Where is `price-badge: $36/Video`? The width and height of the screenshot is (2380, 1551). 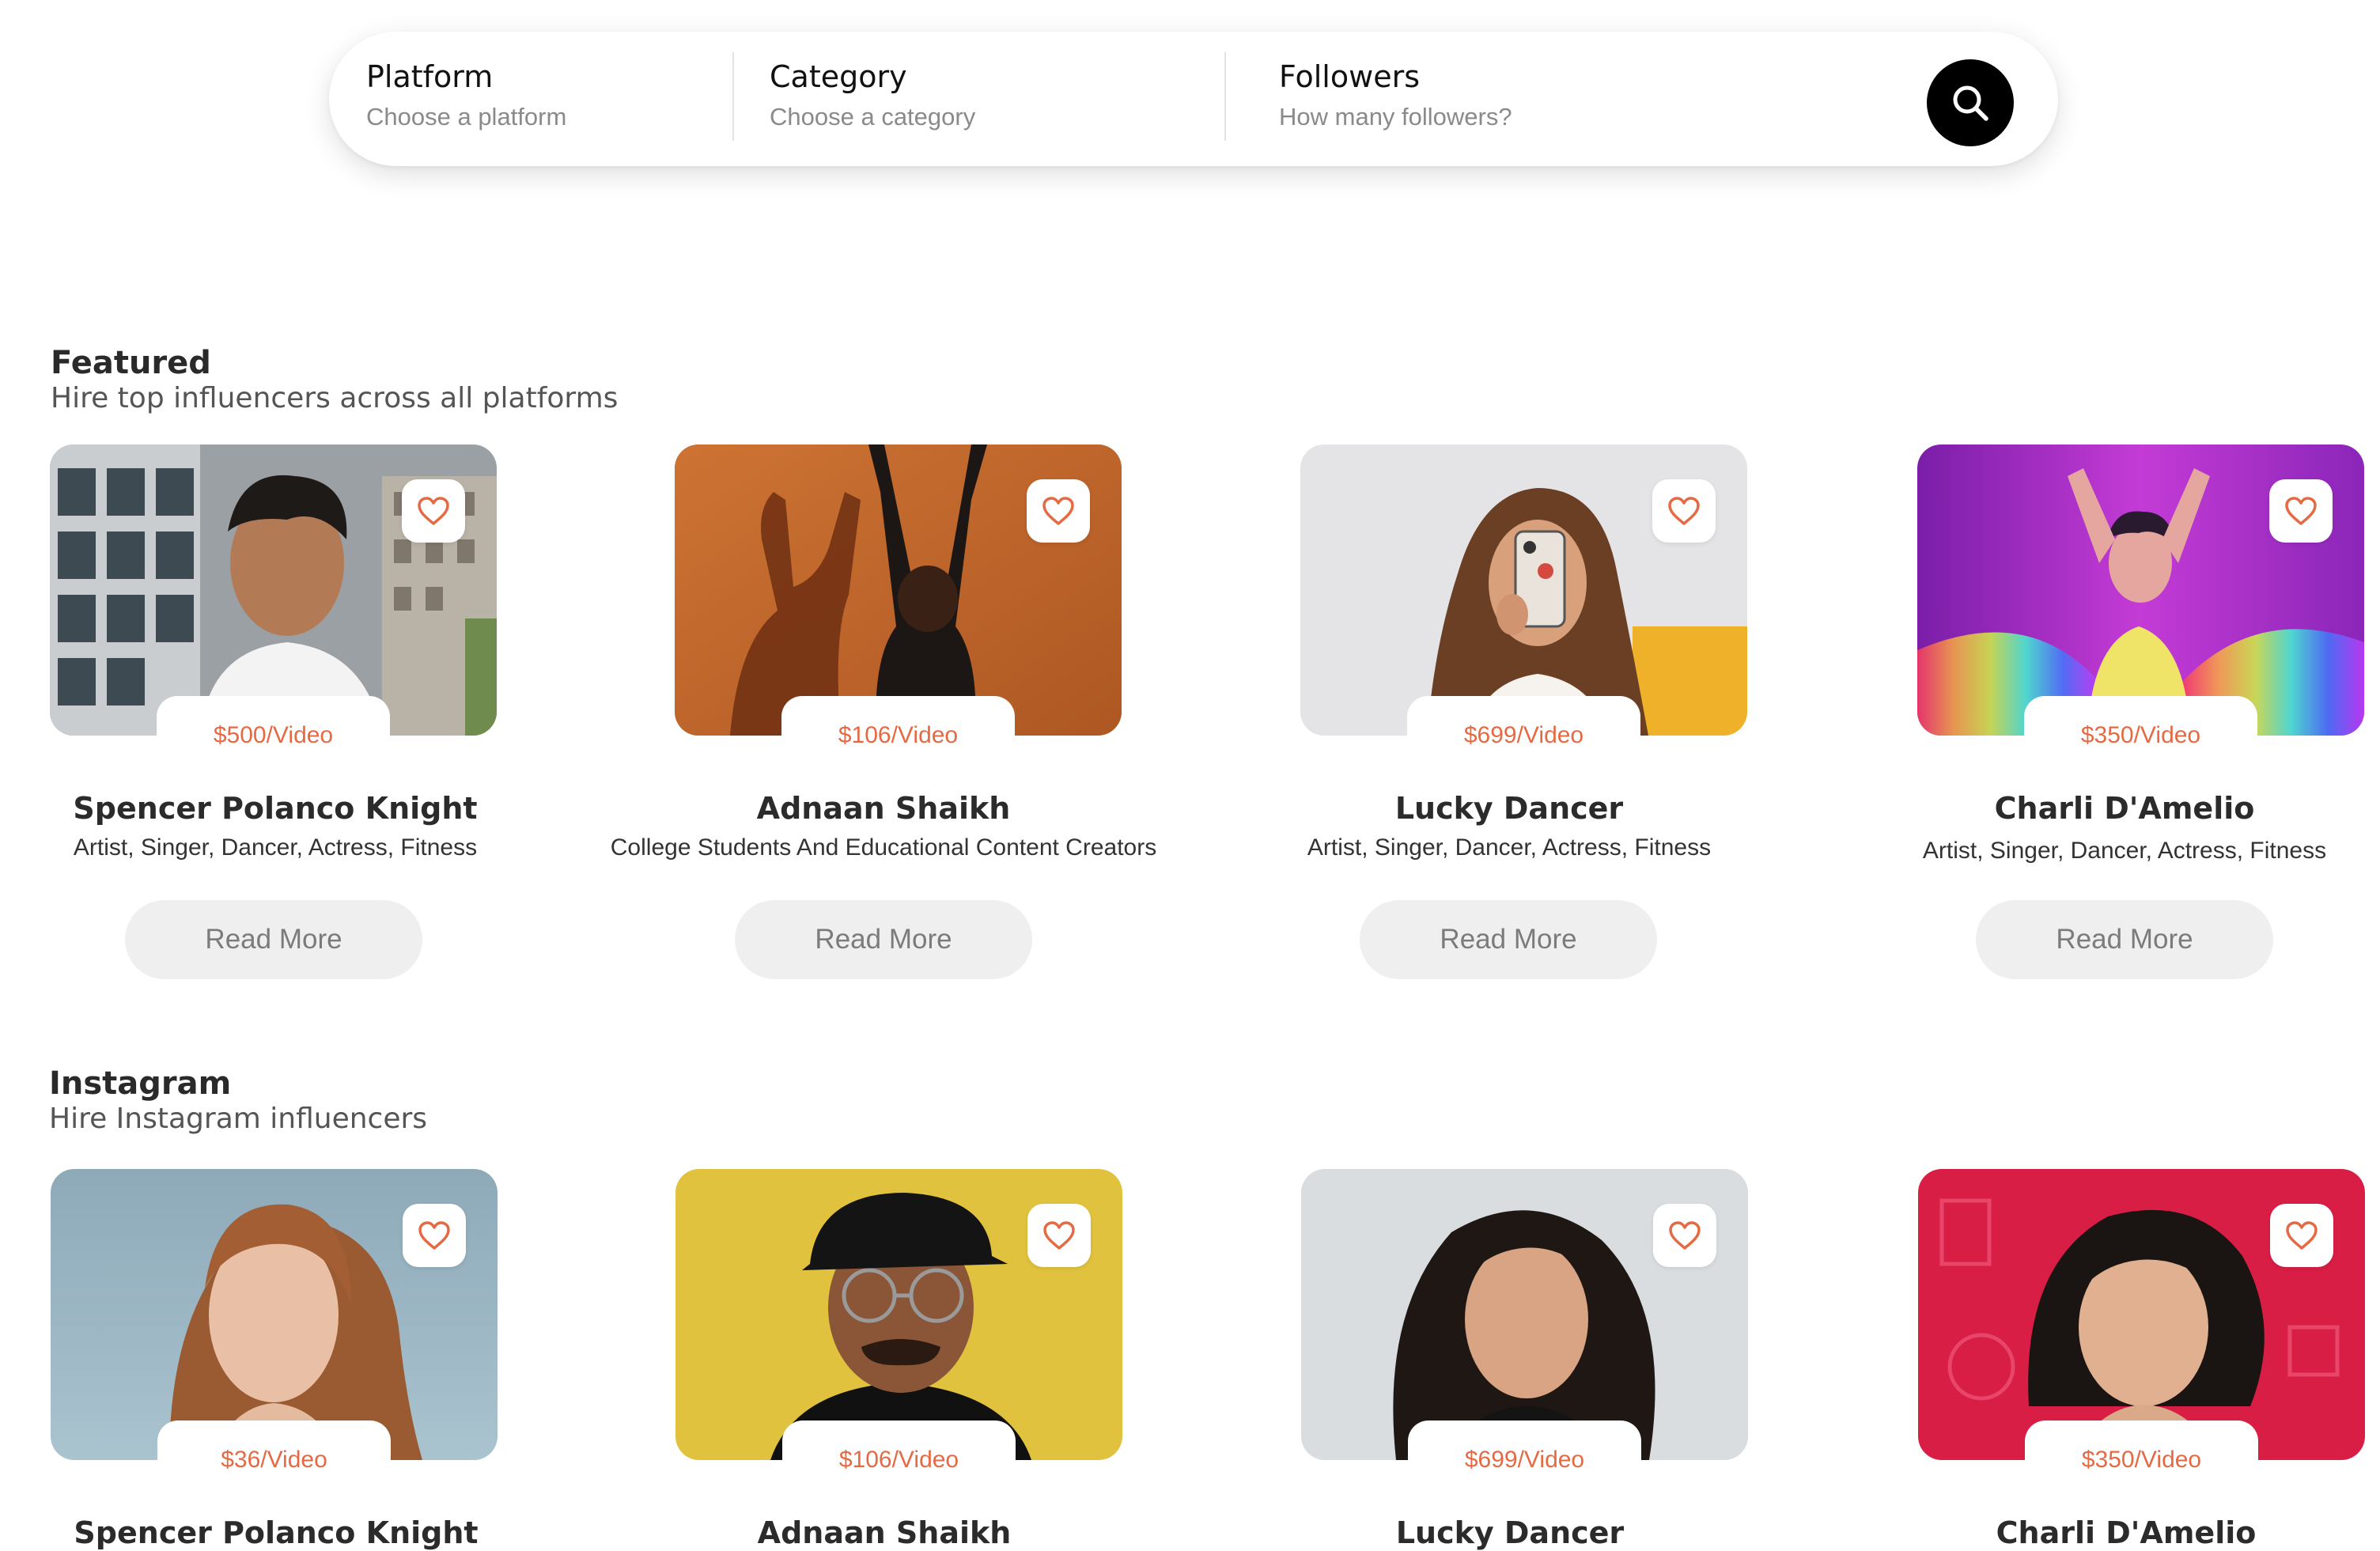
price-badge: $36/Video is located at coordinates (274, 1460).